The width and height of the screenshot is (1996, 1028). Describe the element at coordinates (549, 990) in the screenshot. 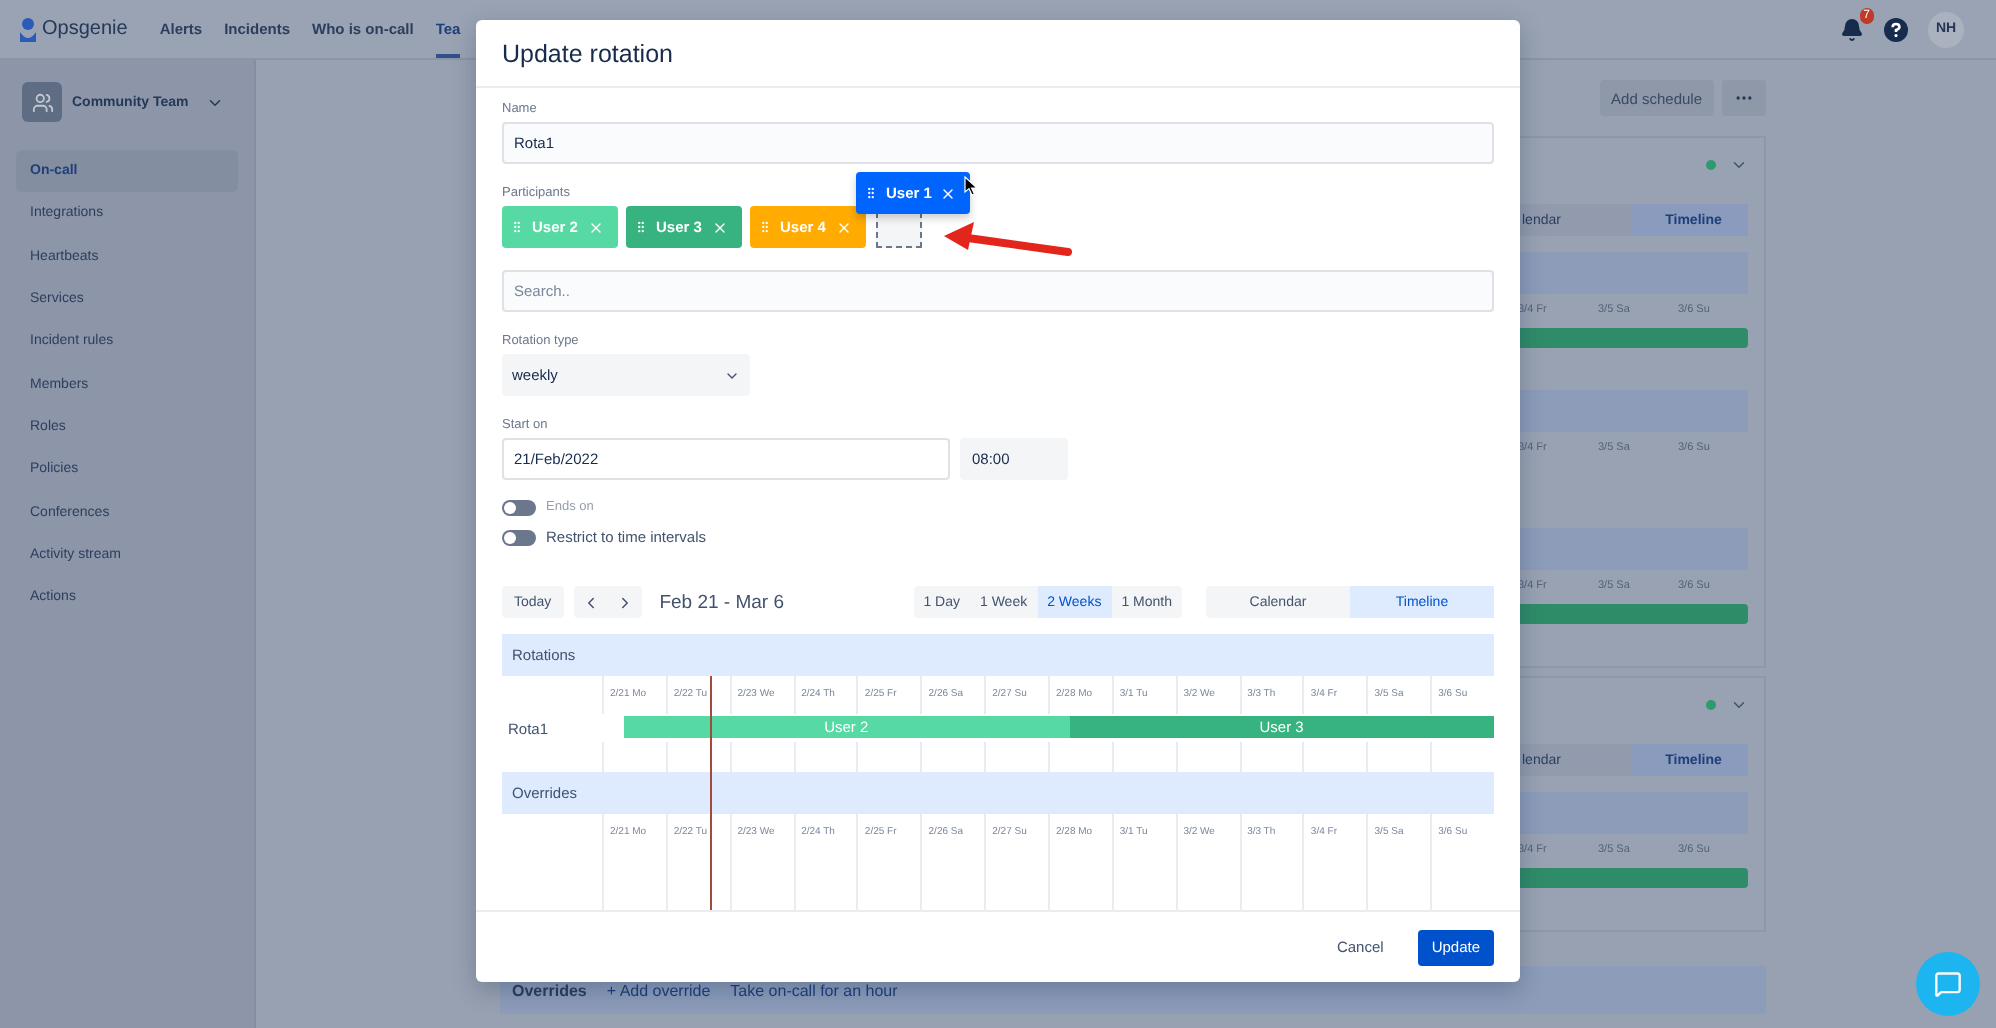

I see `overrides-title: Overrides` at that location.